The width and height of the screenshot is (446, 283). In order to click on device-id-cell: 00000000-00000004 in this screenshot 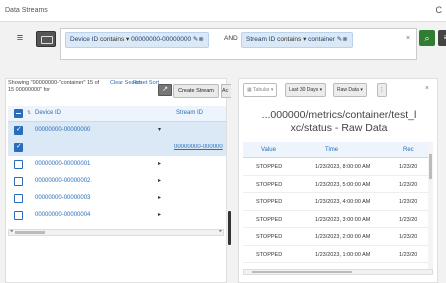, I will do `click(62, 215)`.